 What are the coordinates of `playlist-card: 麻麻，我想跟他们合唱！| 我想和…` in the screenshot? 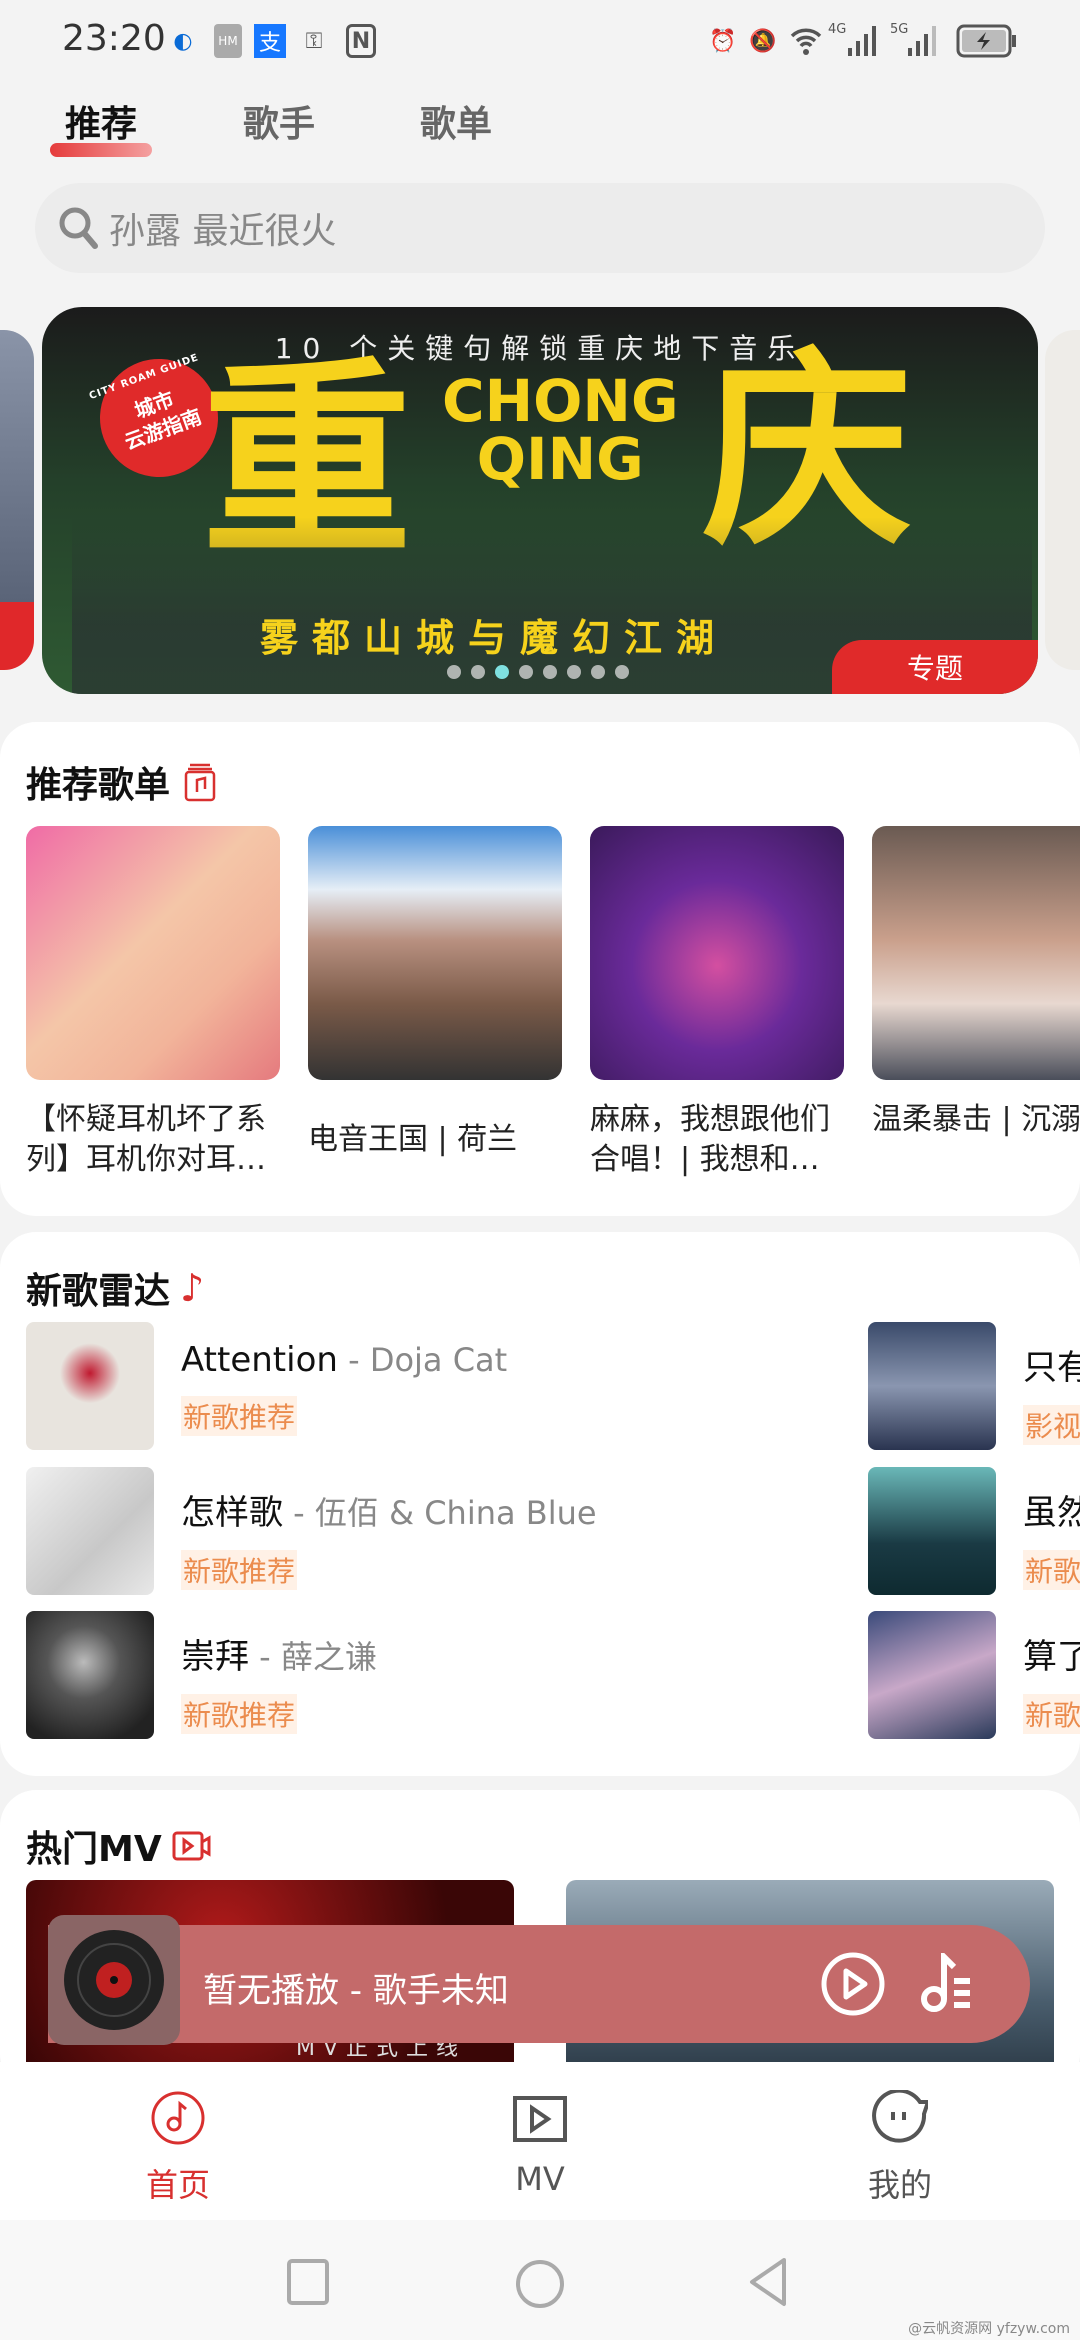 It's located at (717, 1003).